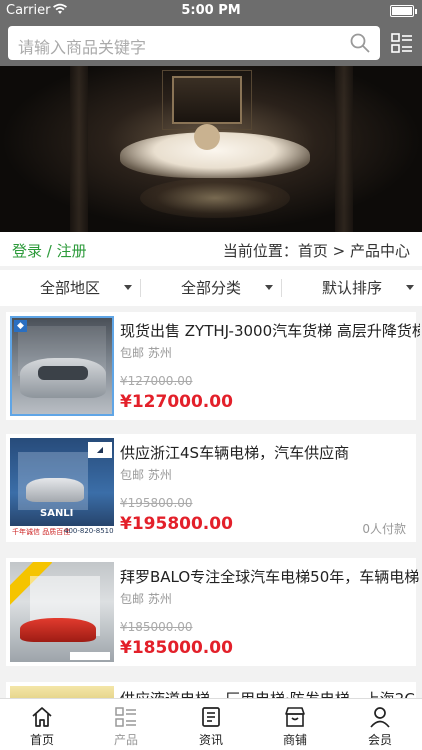 The height and width of the screenshot is (750, 422). I want to click on product-title: 供应浙江4S车辆电梯，汽车供应商, so click(270, 452).